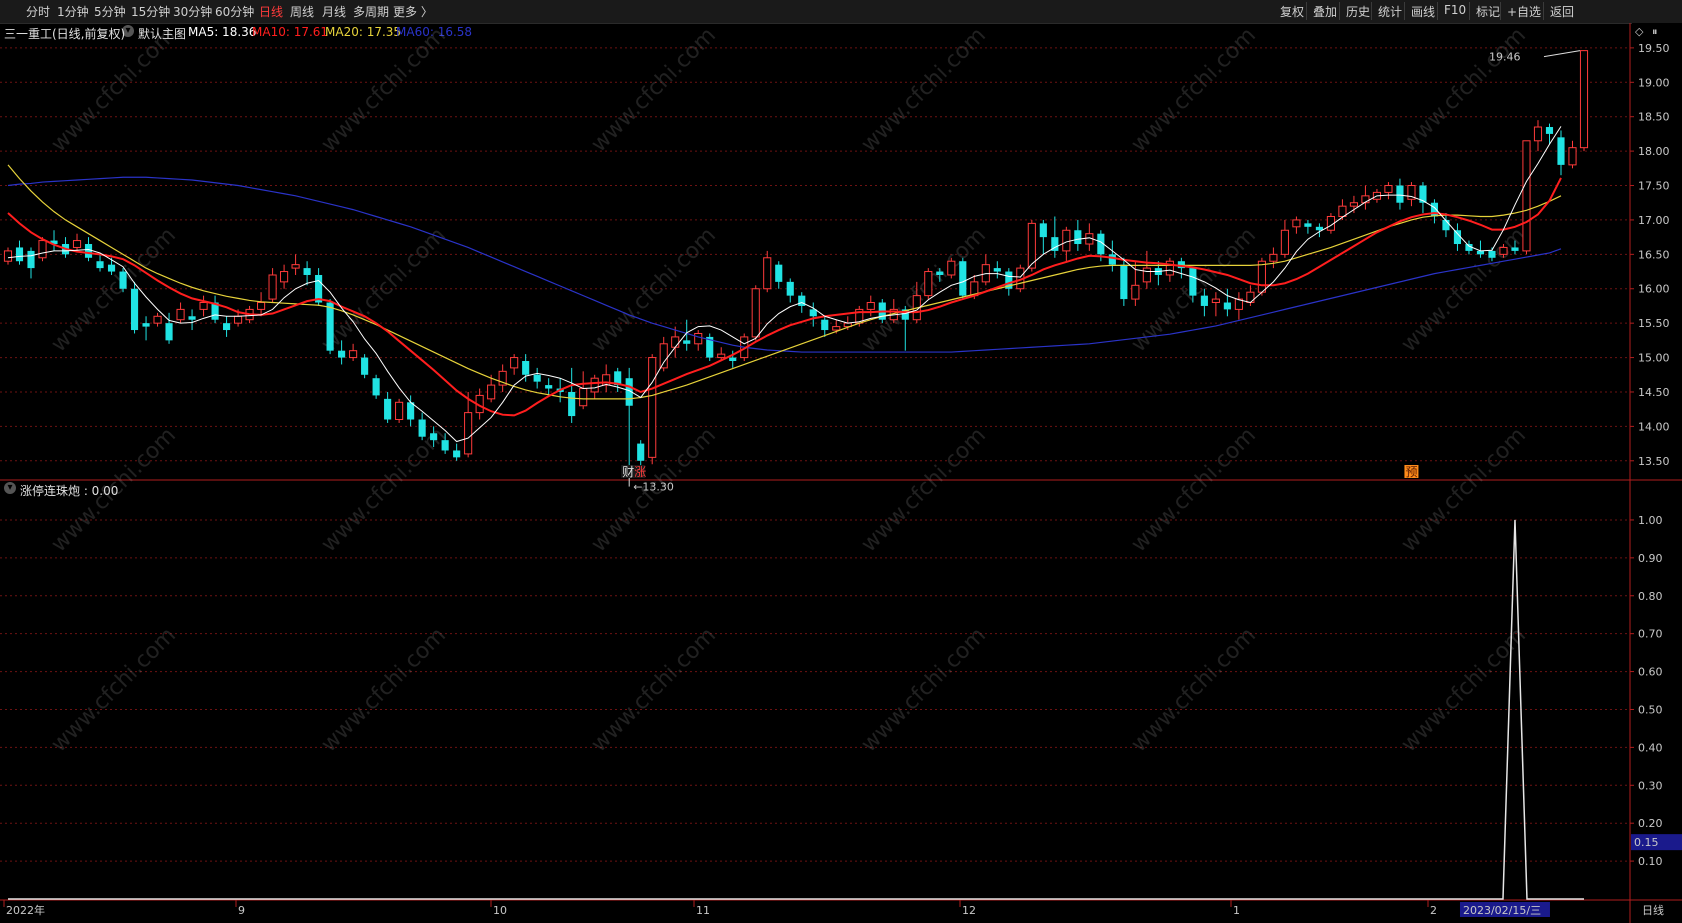 This screenshot has height=923, width=1682. What do you see at coordinates (1654, 117) in the screenshot?
I see `price-tick-label: 18.50` at bounding box center [1654, 117].